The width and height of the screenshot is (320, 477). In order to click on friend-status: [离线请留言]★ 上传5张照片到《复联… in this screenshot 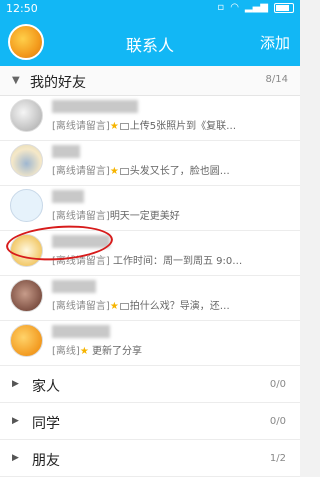, I will do `click(144, 126)`.